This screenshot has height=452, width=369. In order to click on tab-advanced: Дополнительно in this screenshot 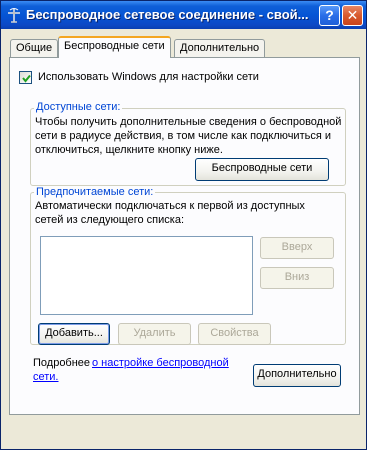, I will do `click(220, 48)`.